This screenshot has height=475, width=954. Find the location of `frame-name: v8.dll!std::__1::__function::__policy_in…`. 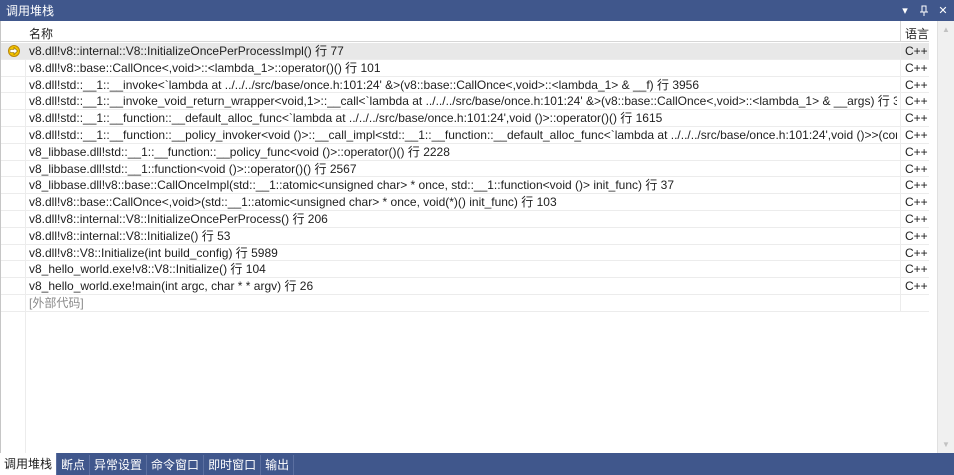

frame-name: v8.dll!std::__1::__function::__policy_in… is located at coordinates (463, 134).